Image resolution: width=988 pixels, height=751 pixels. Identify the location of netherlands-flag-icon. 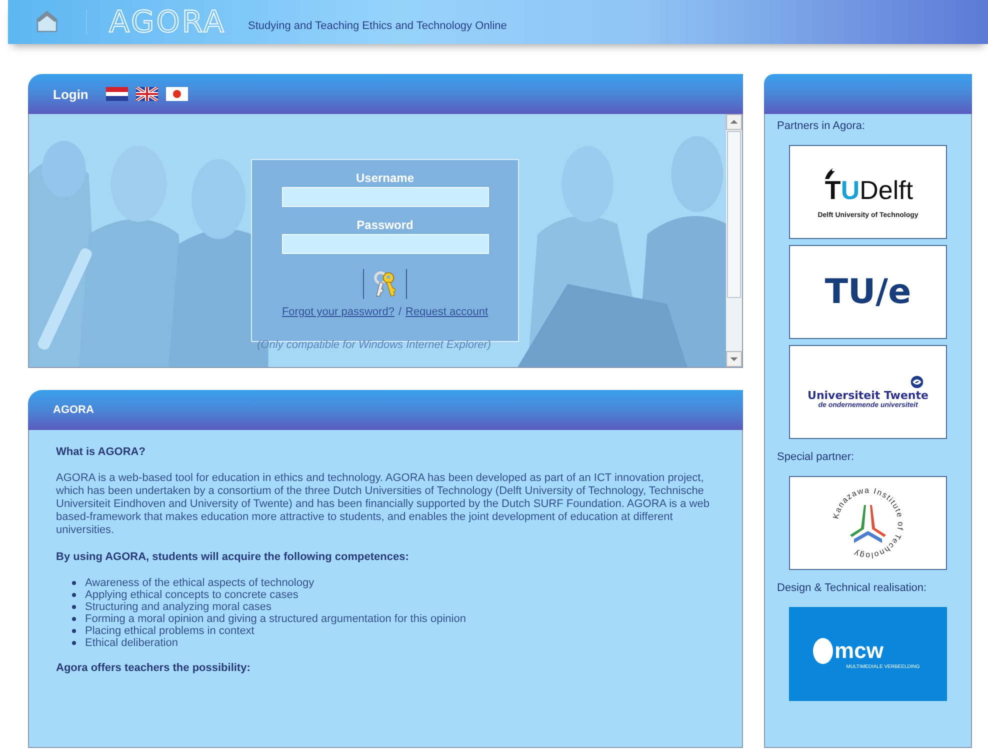
(117, 94).